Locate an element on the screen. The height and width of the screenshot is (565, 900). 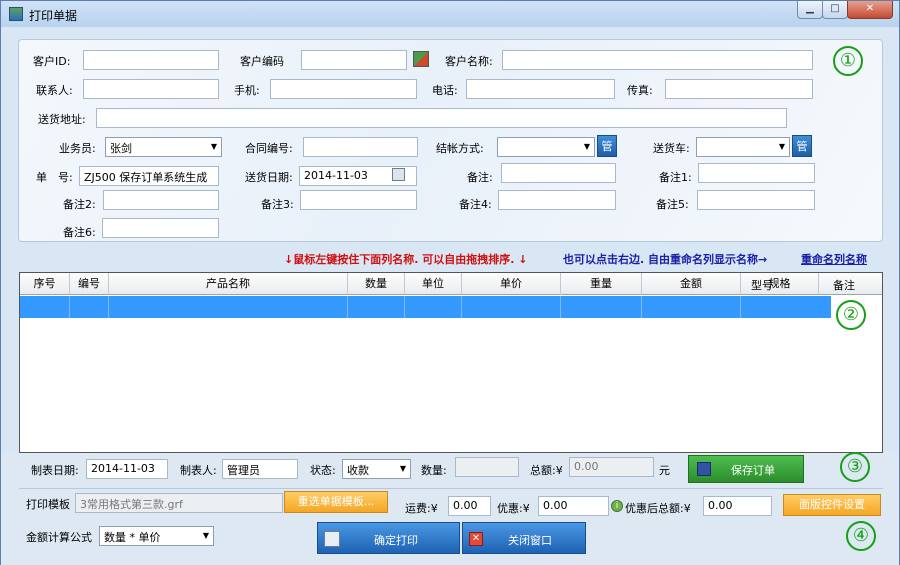
printer-icon is located at coordinates (332, 539).